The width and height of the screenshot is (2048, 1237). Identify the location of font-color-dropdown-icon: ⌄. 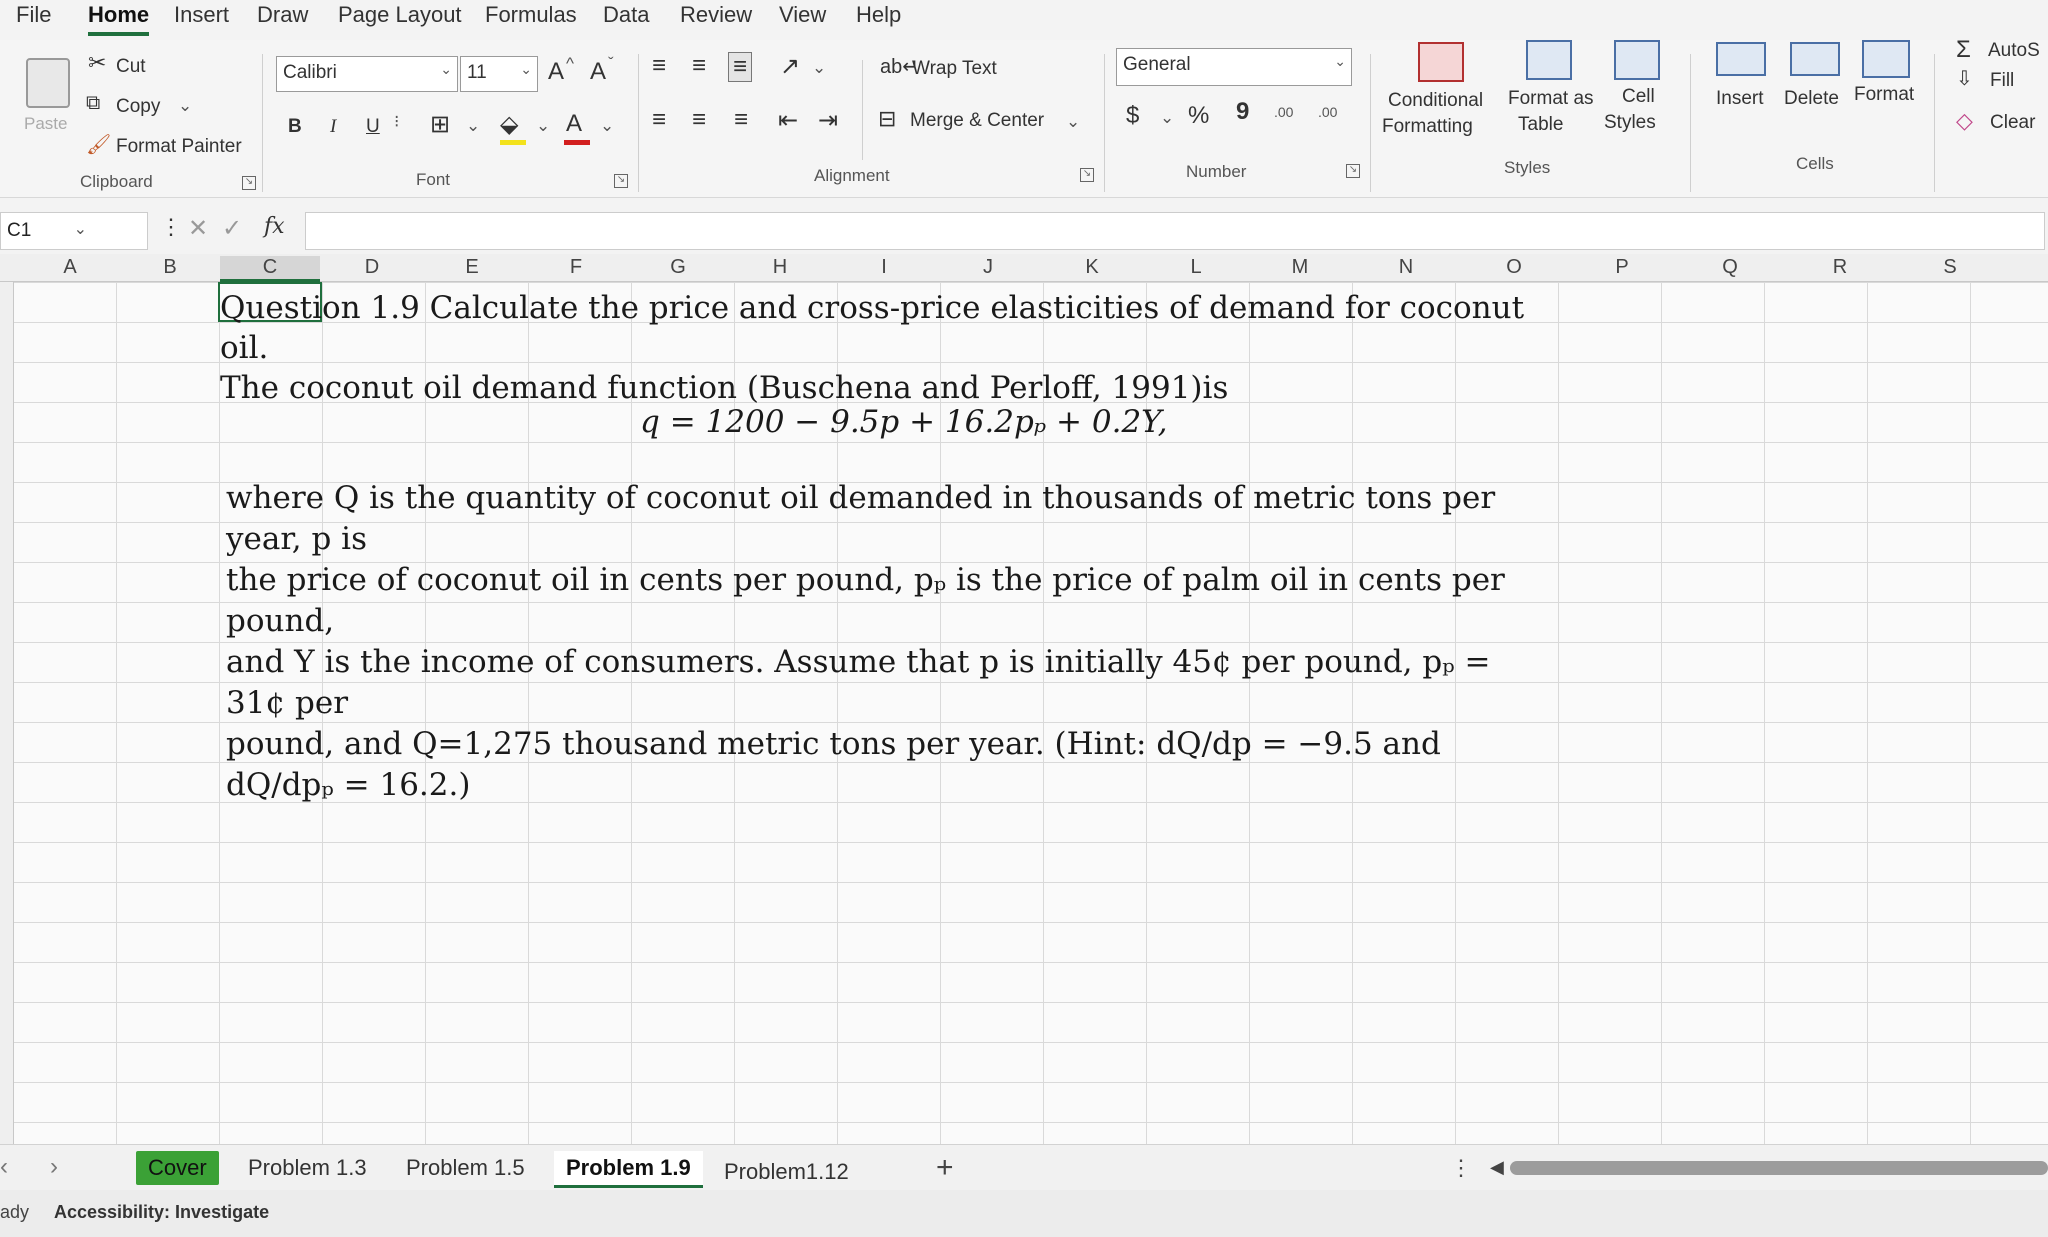
(607, 126).